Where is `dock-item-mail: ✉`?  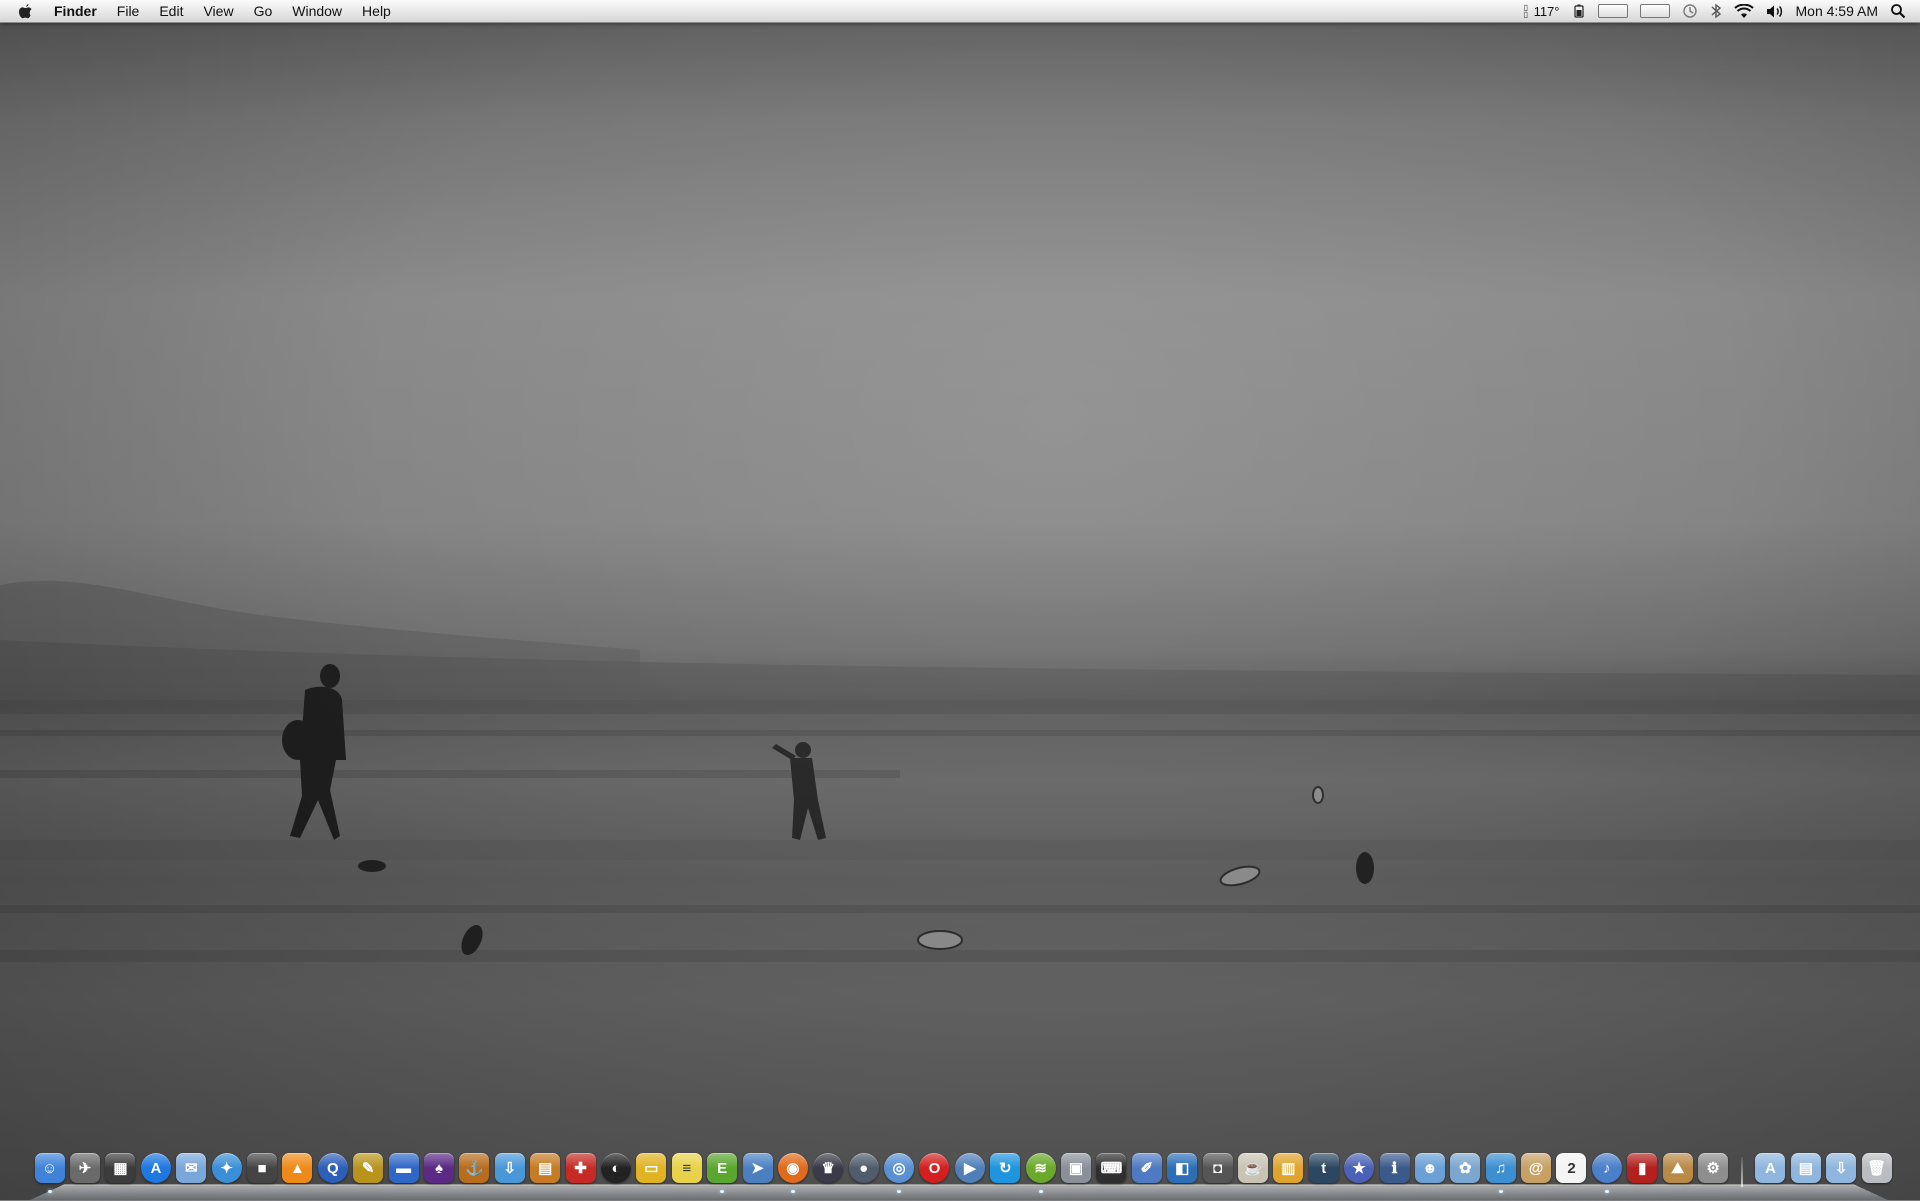
dock-item-mail: ✉ is located at coordinates (191, 1173).